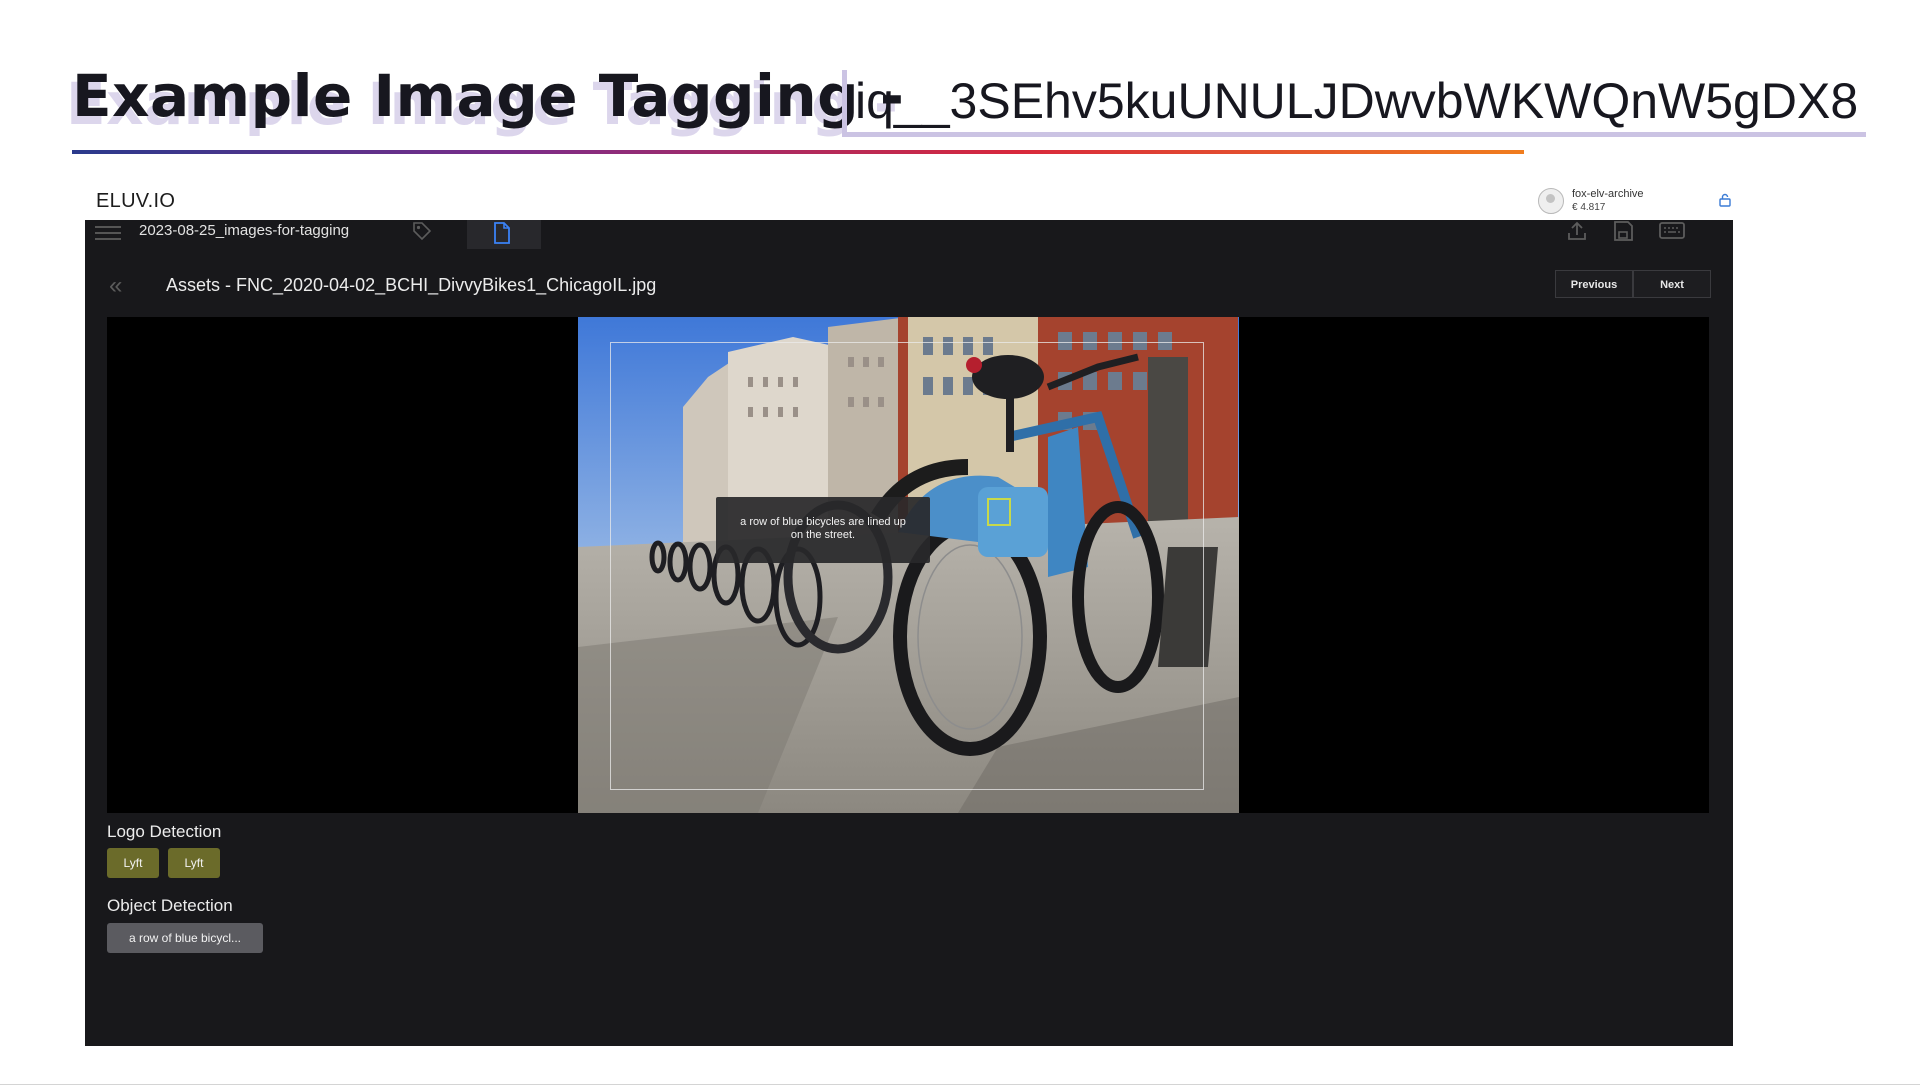 The image size is (1920, 1085). Describe the element at coordinates (1623, 231) in the screenshot. I see `save-icon` at that location.